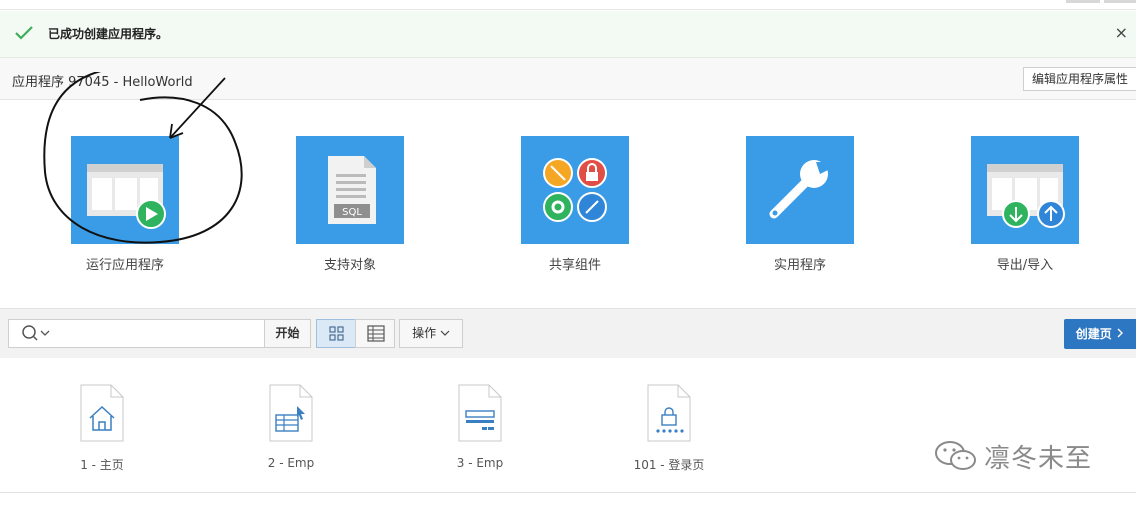 The image size is (1136, 506). I want to click on page-item: 1 - 主页, so click(102, 428).